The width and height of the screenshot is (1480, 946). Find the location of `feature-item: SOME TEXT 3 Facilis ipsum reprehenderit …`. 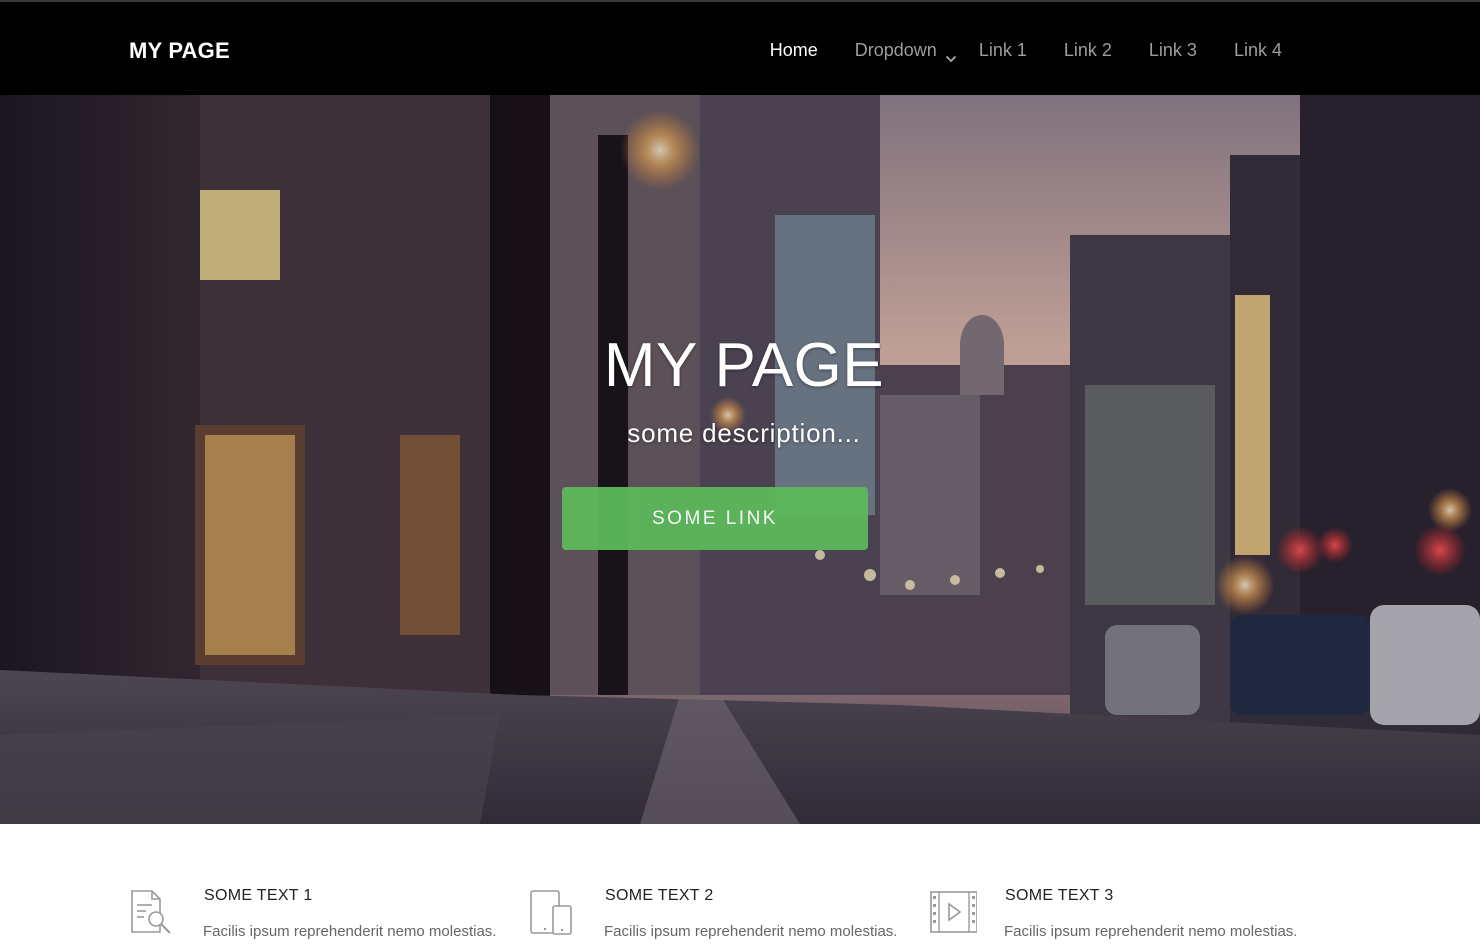

feature-item: SOME TEXT 3 Facilis ipsum reprehenderit … is located at coordinates (1119, 916).